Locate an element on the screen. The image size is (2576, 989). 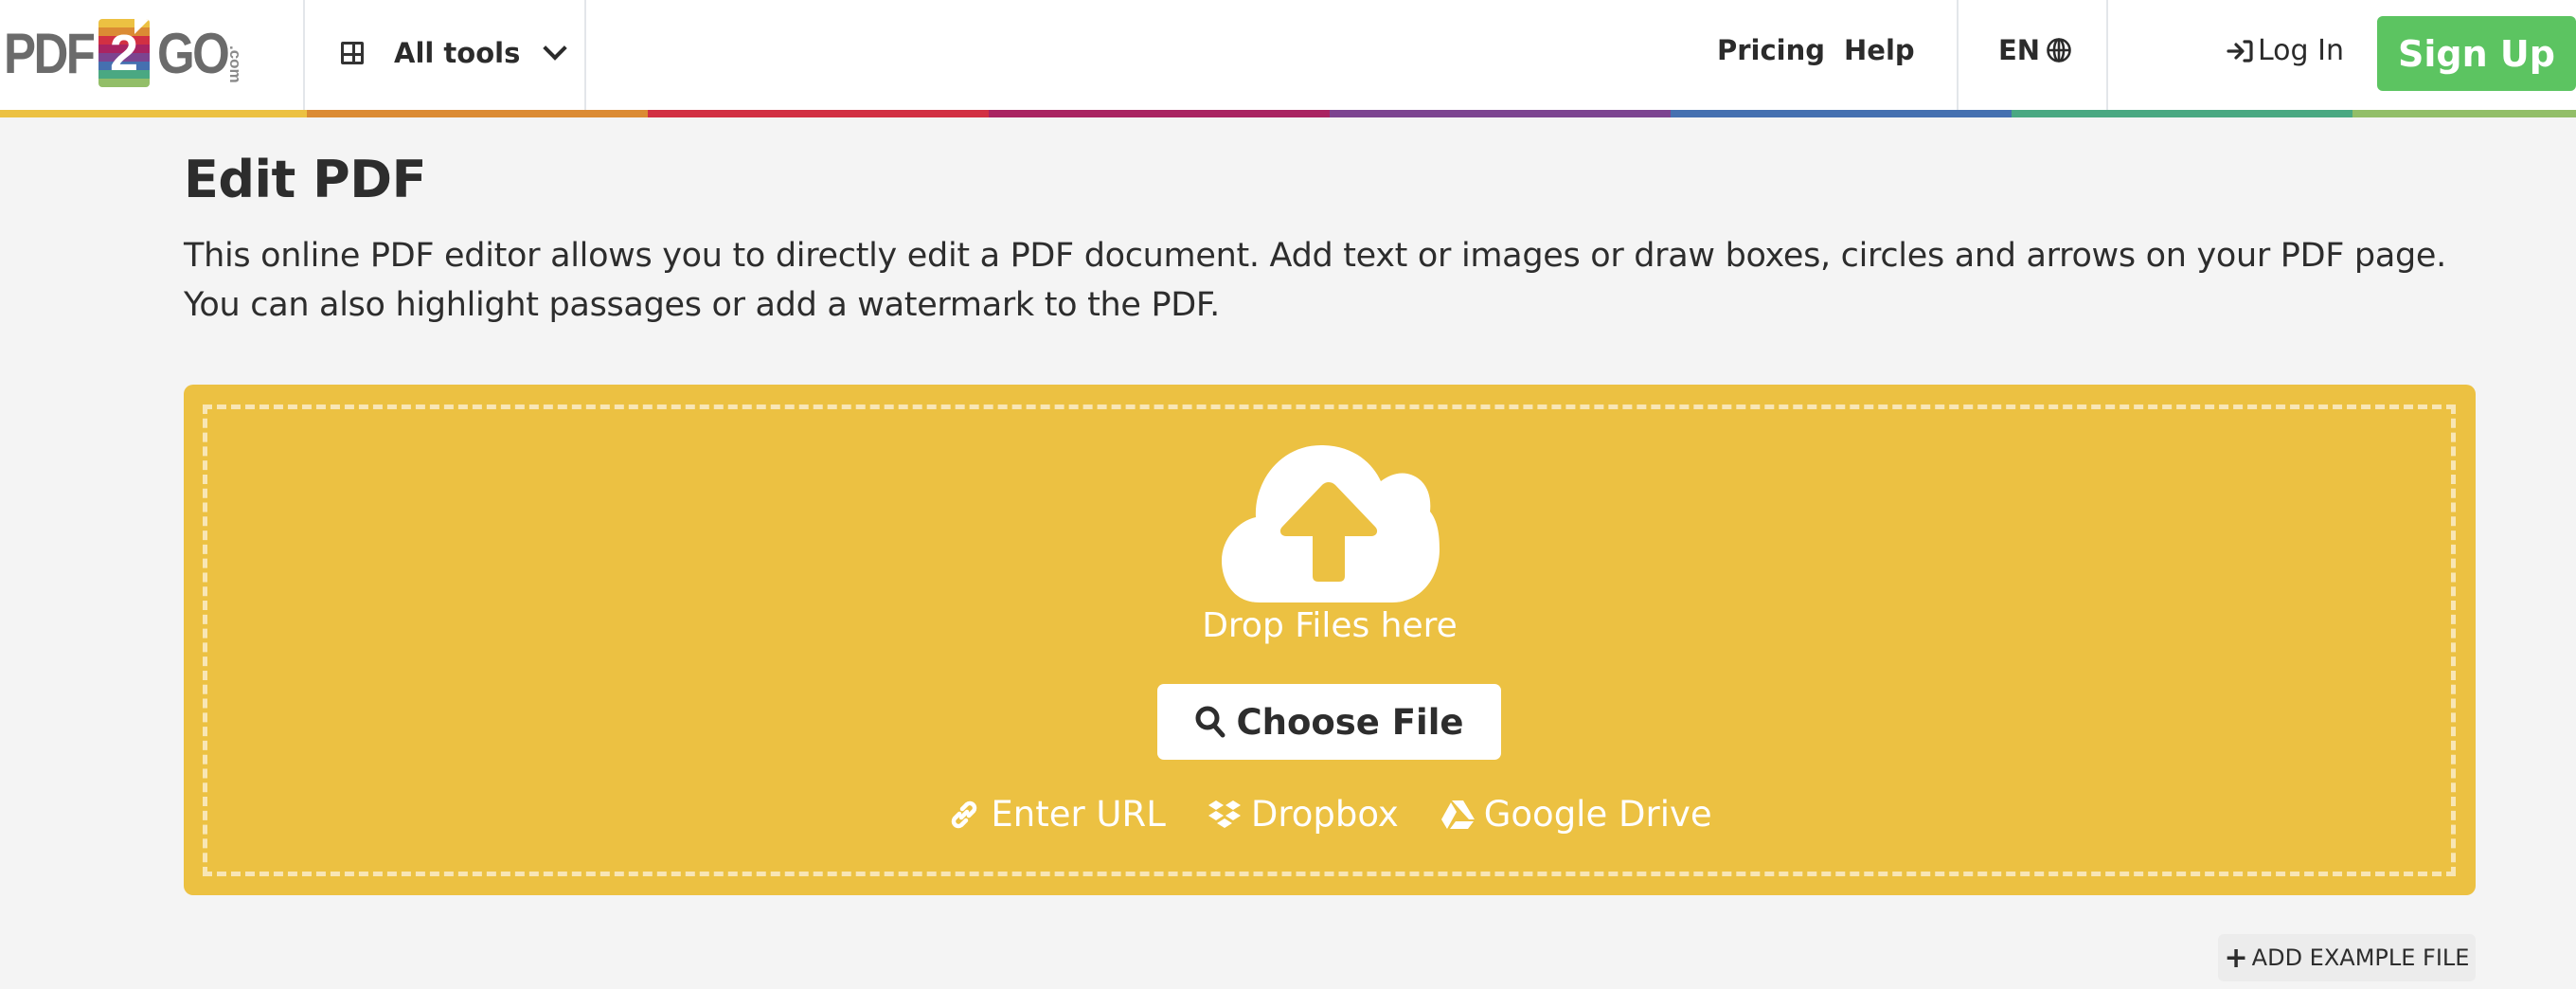
choose-file-label: Choose File is located at coordinates (1350, 722).